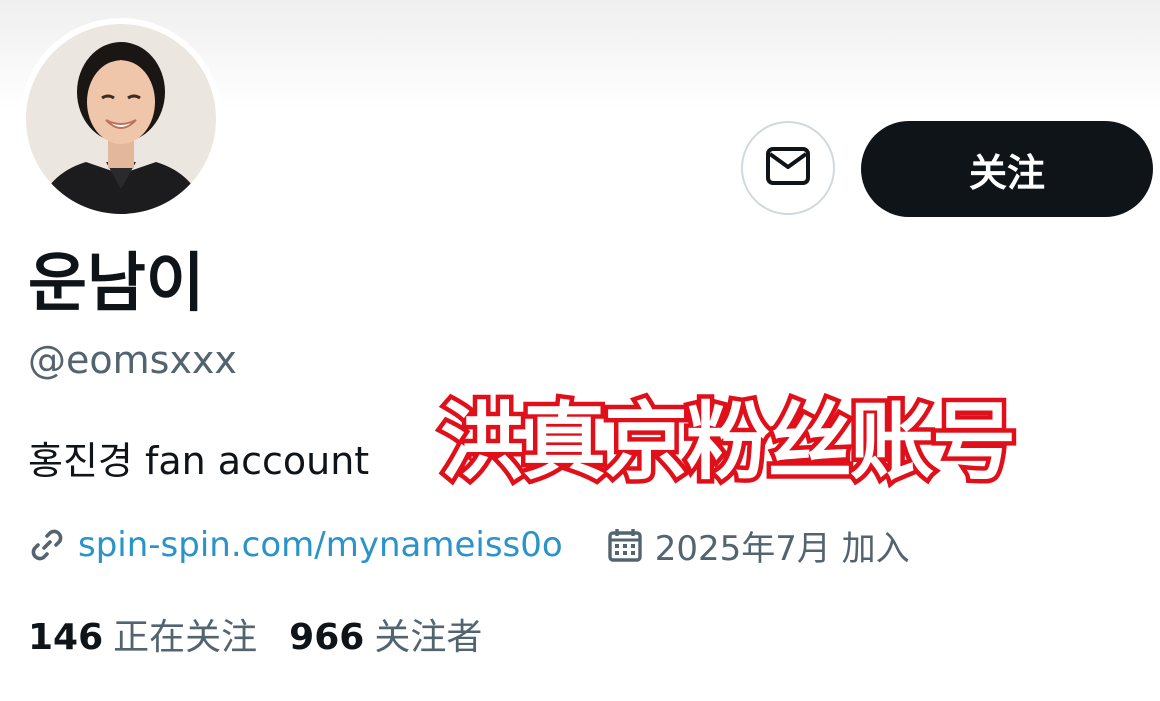 The image size is (1160, 701). I want to click on followers-stat: 966 关注者, so click(385, 634).